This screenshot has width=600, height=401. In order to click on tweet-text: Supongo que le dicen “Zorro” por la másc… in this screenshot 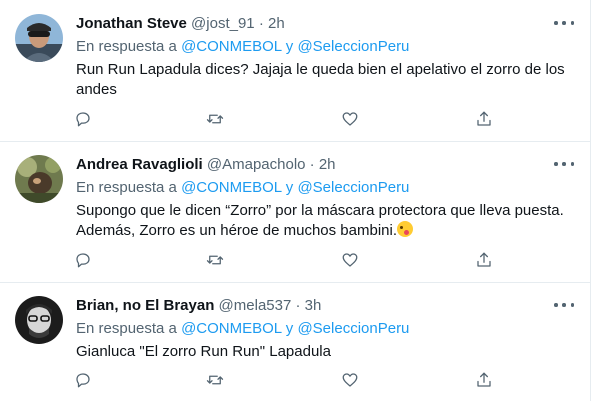, I will do `click(327, 221)`.